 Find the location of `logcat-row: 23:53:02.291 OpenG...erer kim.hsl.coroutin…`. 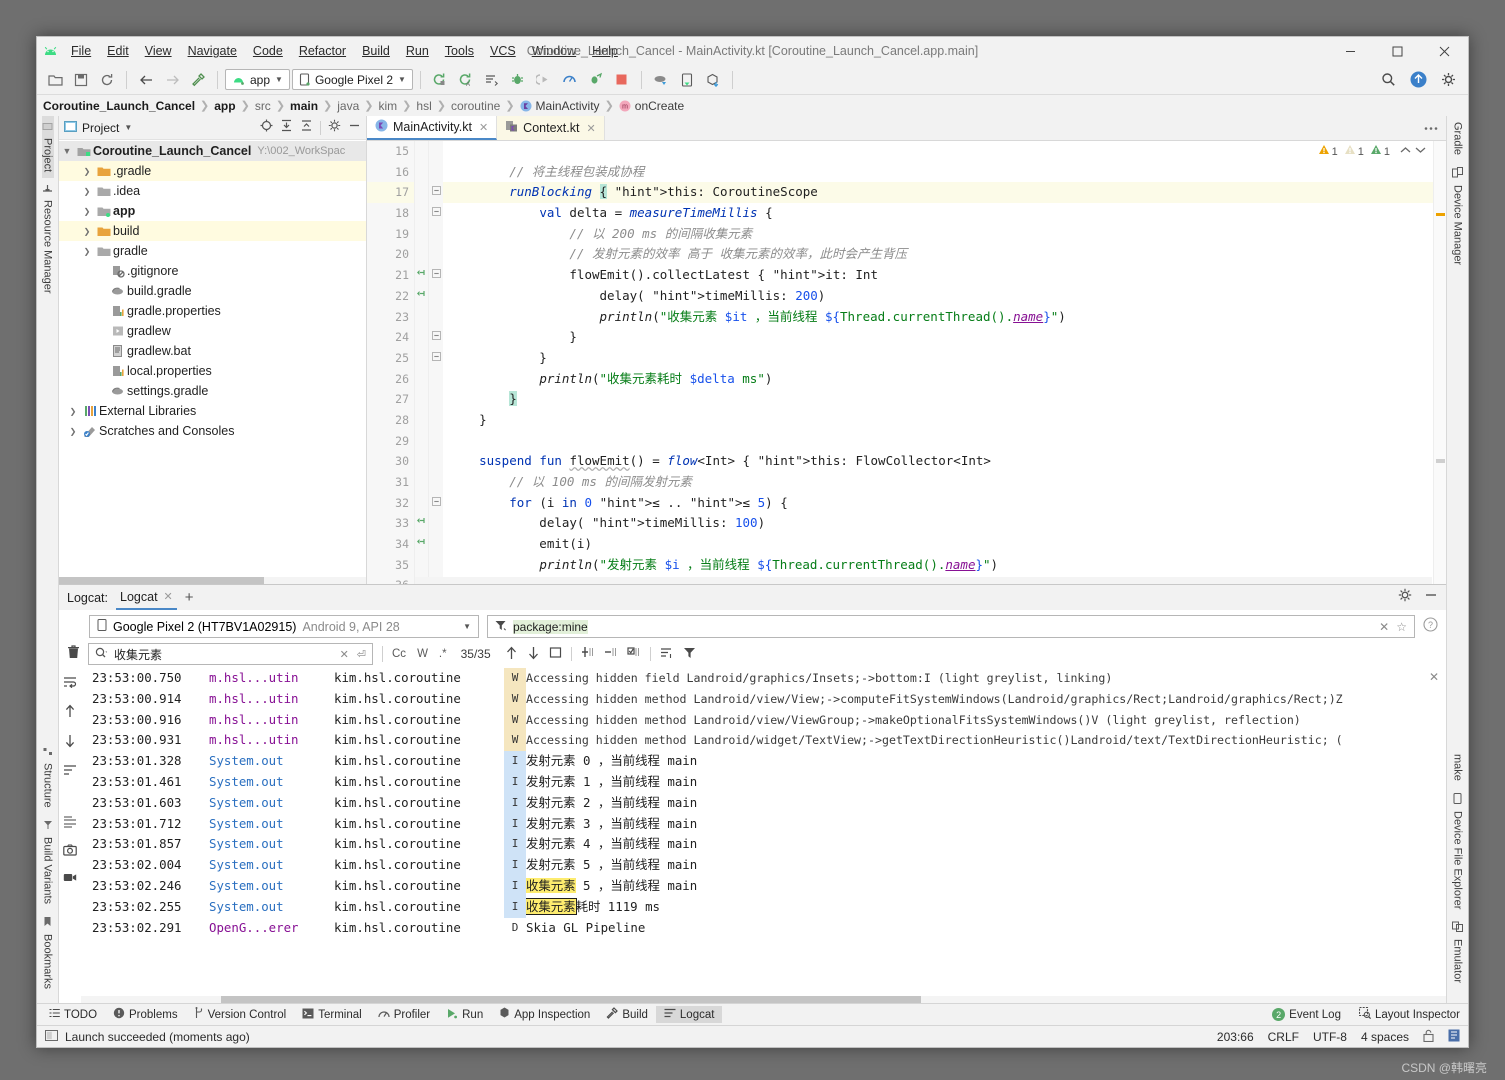

logcat-row: 23:53:02.291 OpenG...erer kim.hsl.coroutin… is located at coordinates (763, 928).